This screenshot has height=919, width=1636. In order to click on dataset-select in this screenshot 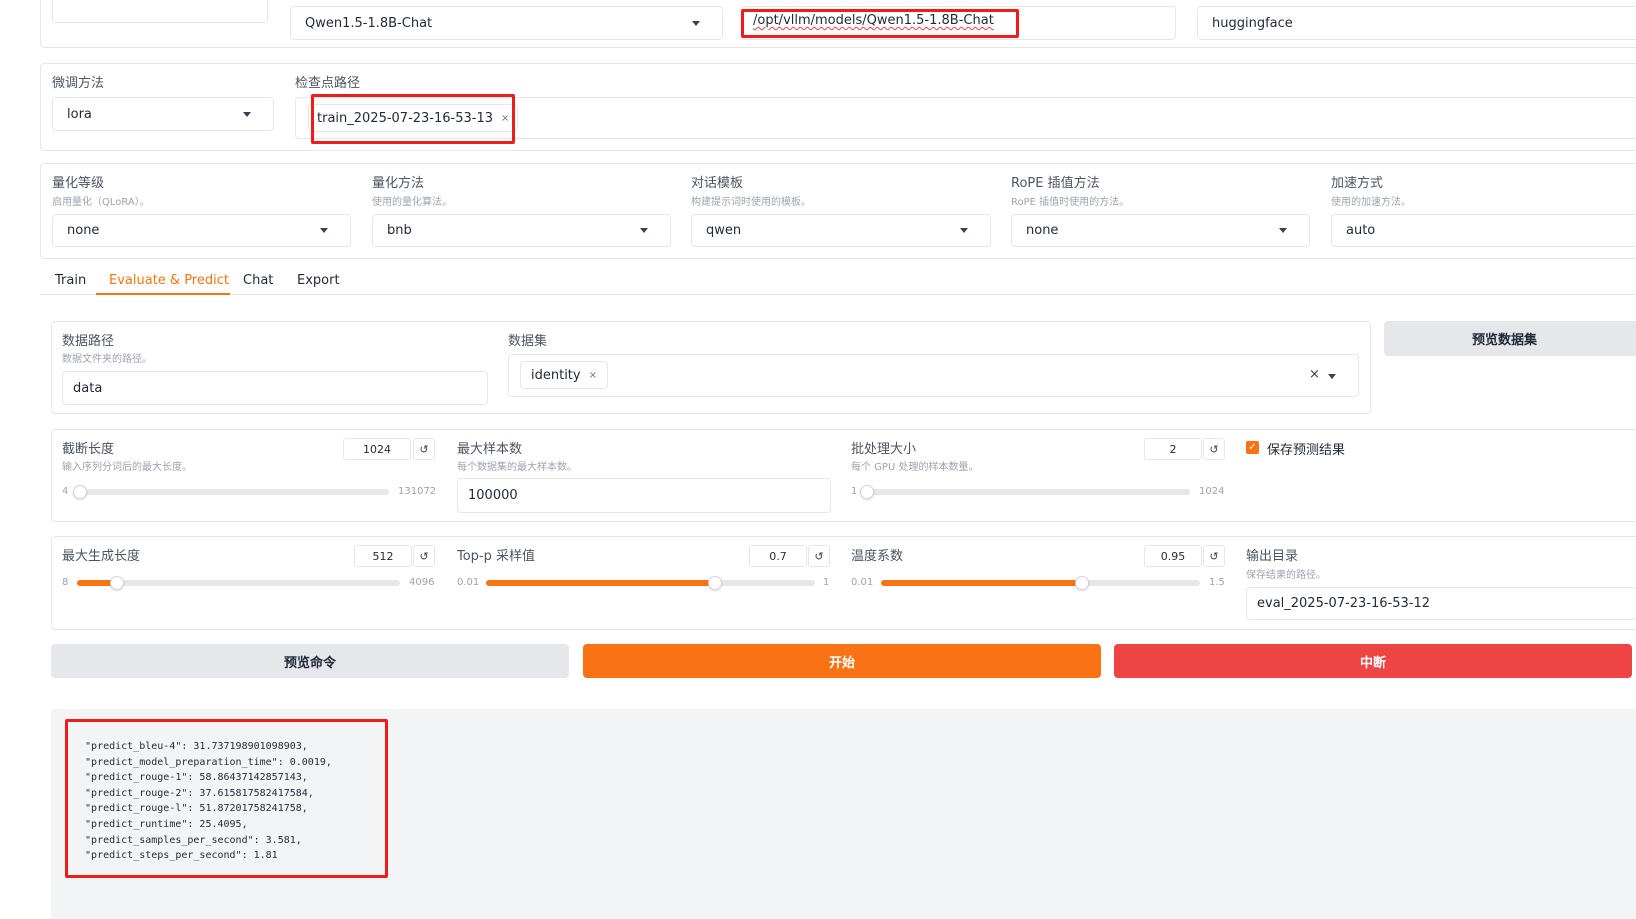, I will do `click(933, 375)`.